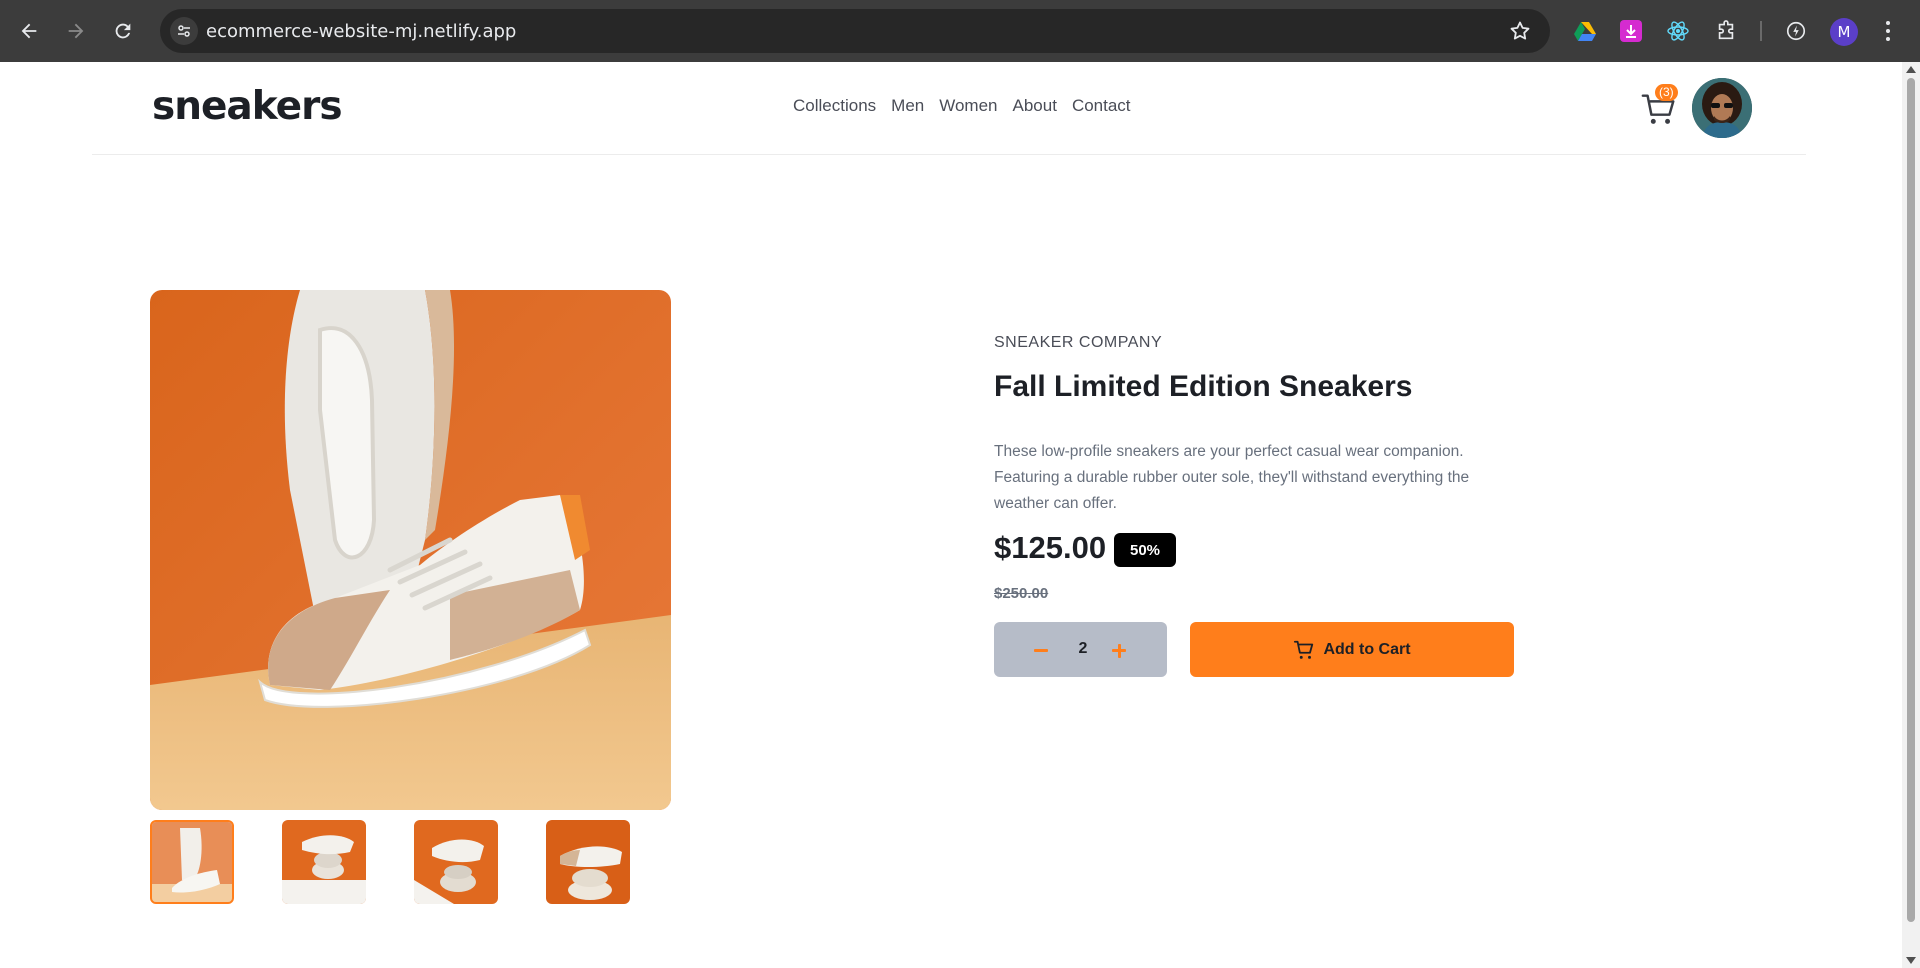 Image resolution: width=1920 pixels, height=968 pixels. Describe the element at coordinates (1666, 92) in the screenshot. I see `cart-count-badge: (3)` at that location.